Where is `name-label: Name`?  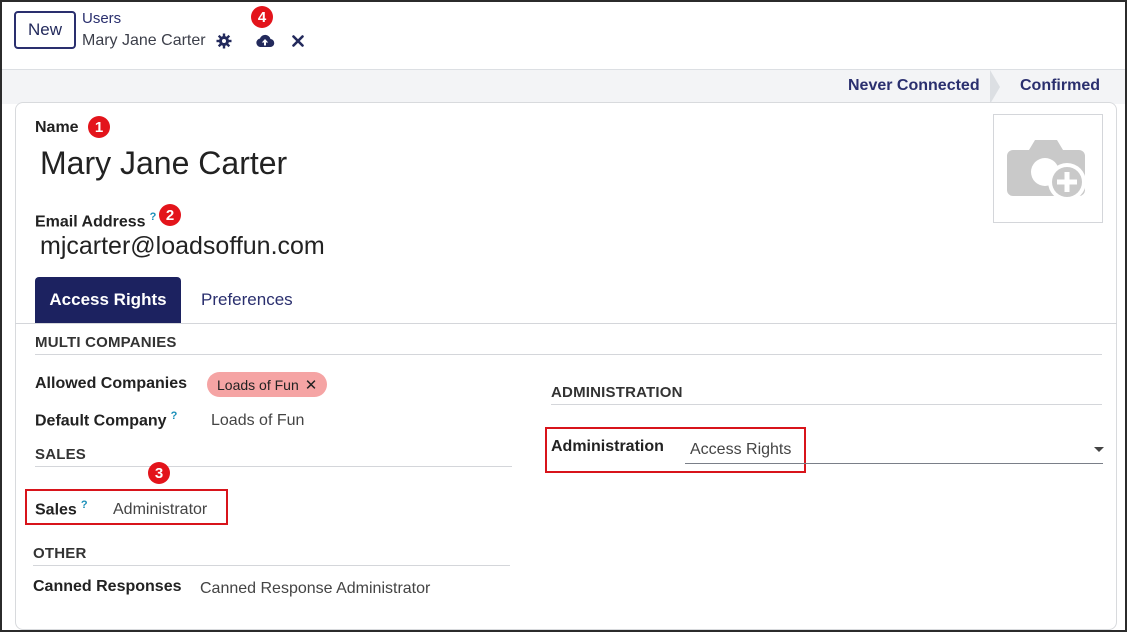 name-label: Name is located at coordinates (57, 127).